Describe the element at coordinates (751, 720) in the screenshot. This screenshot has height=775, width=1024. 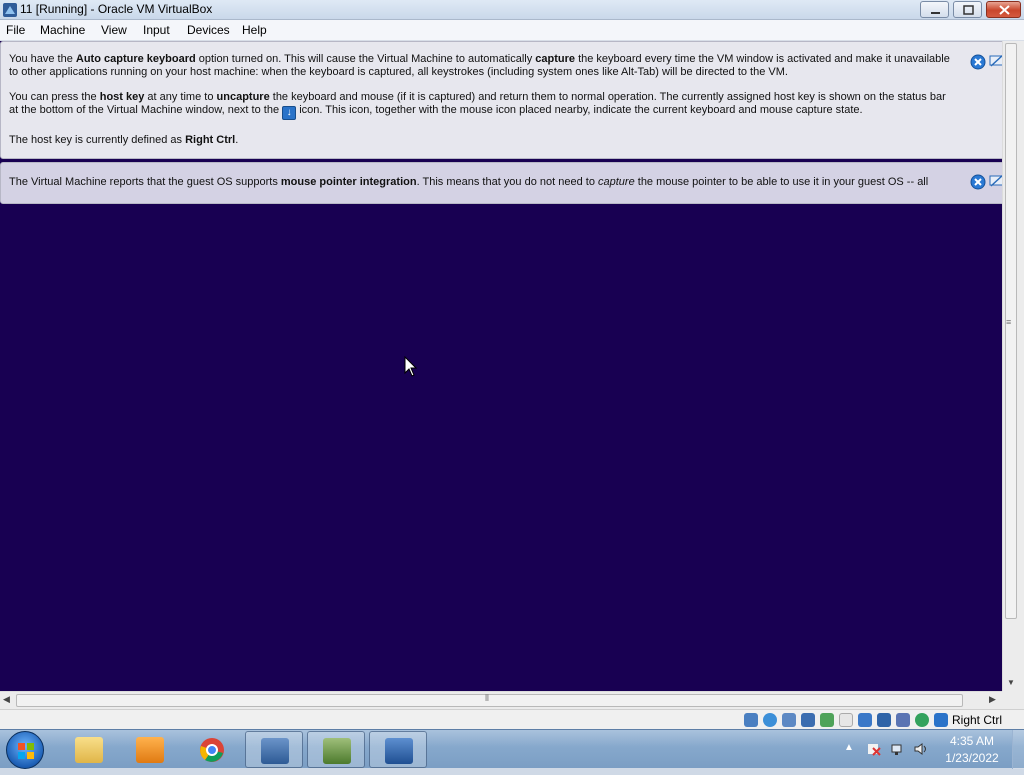
I see `hard-disk-icon` at that location.